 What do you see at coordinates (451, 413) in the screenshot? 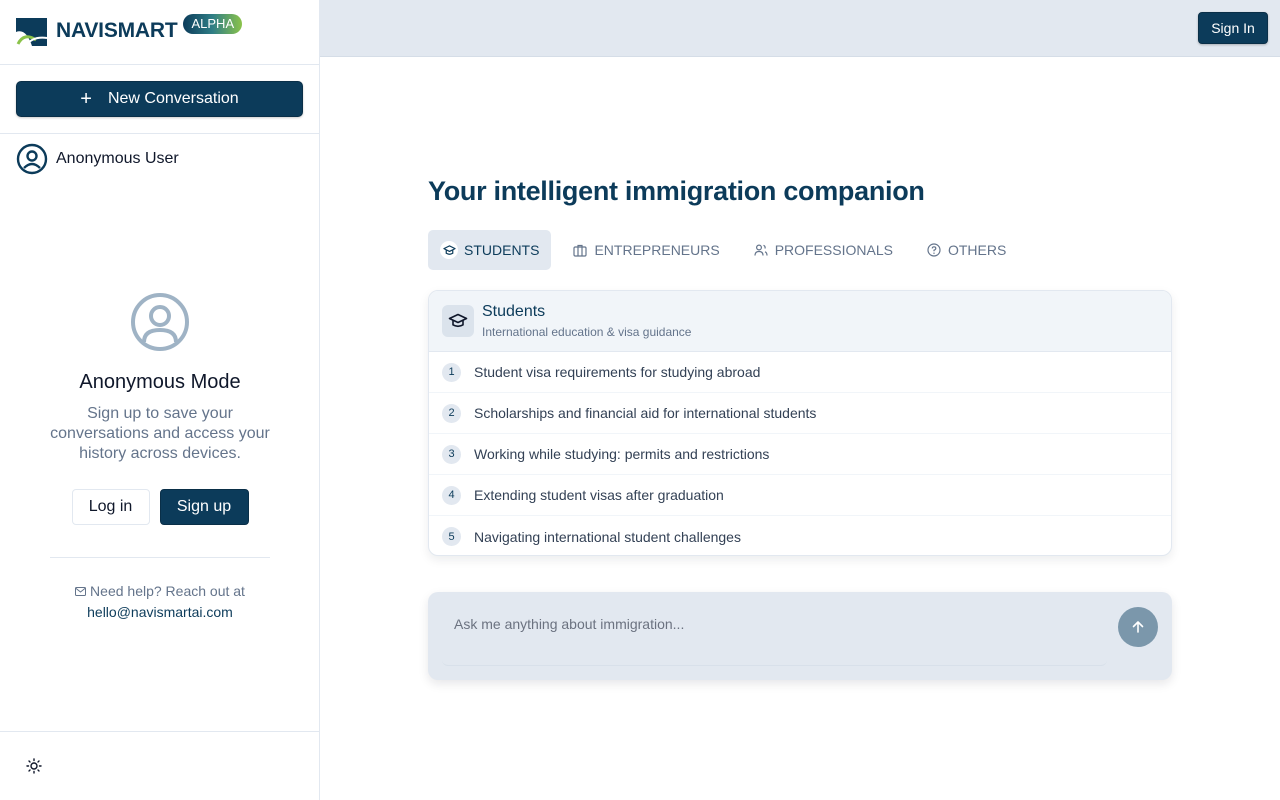
I see `item-number: 2` at bounding box center [451, 413].